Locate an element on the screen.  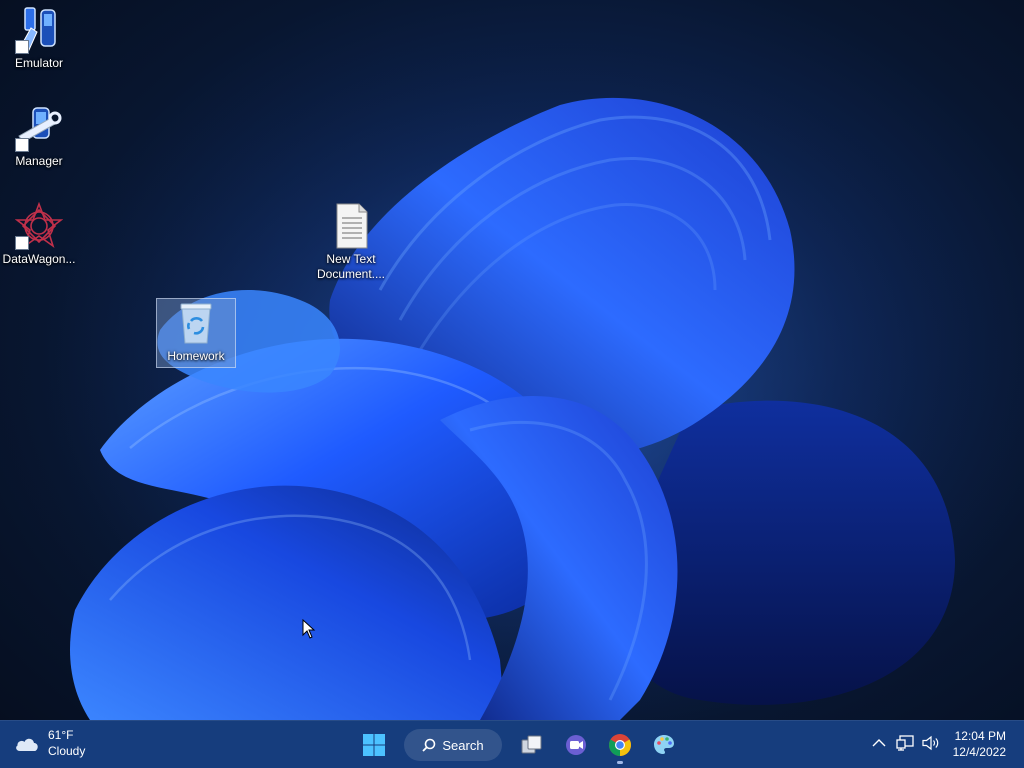
paint-button is located at coordinates (664, 745).